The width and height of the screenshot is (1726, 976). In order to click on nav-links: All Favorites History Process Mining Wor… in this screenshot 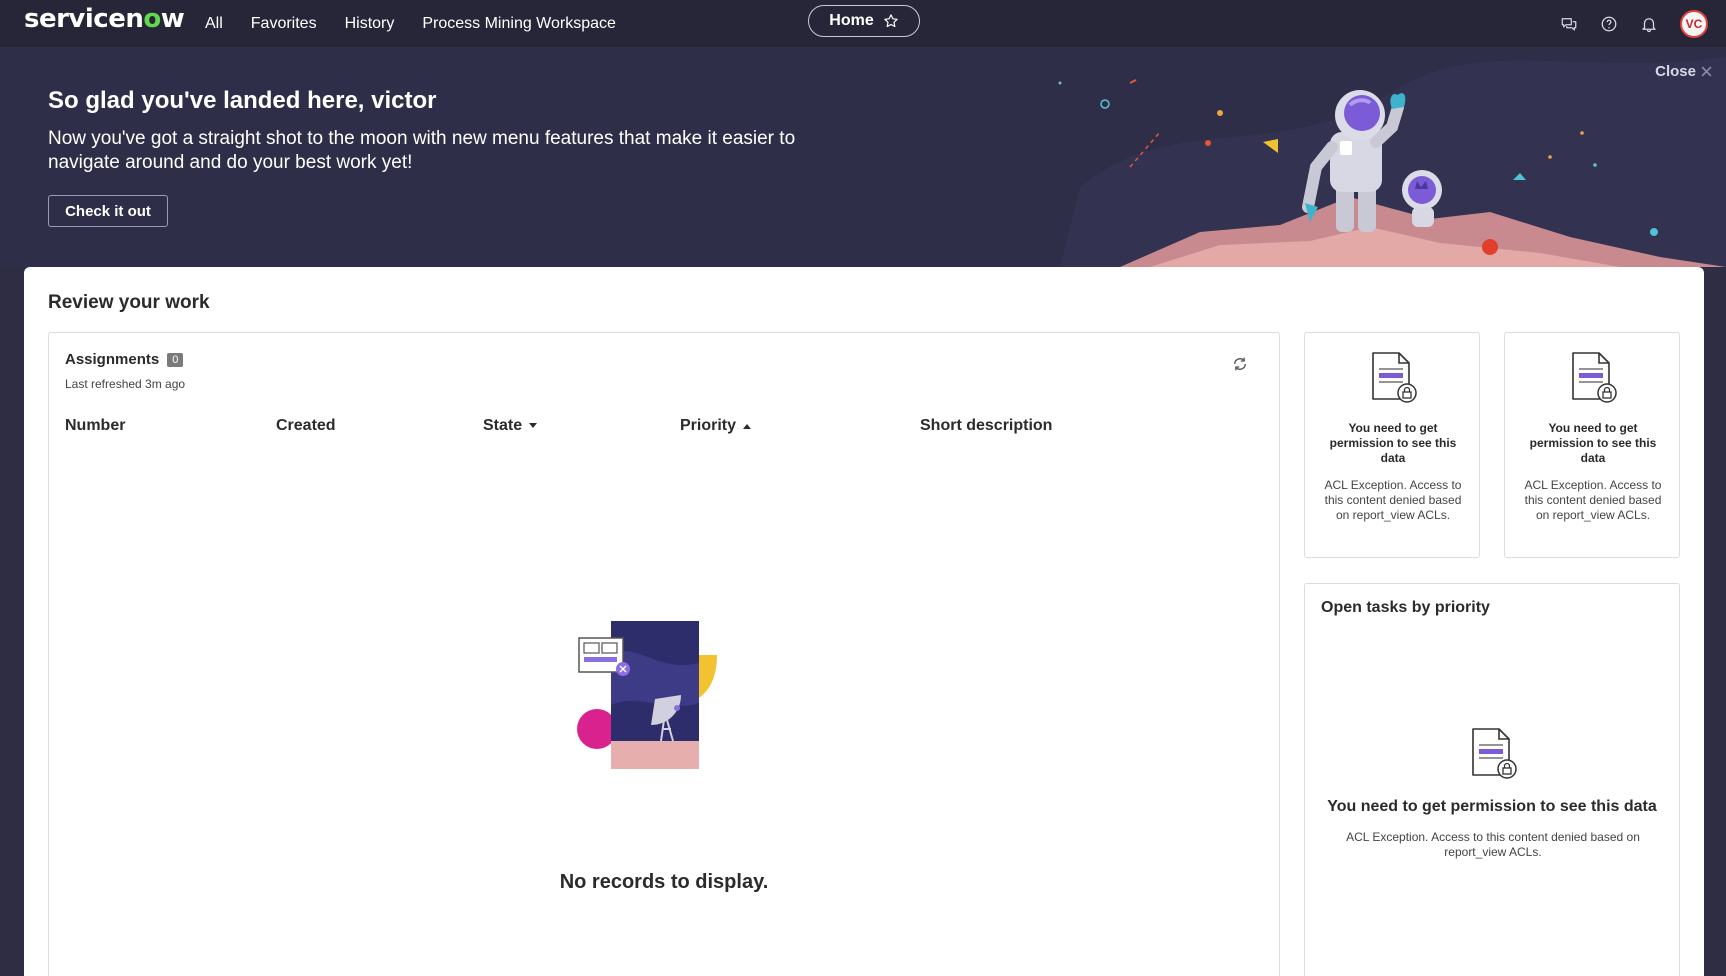, I will do `click(410, 23)`.